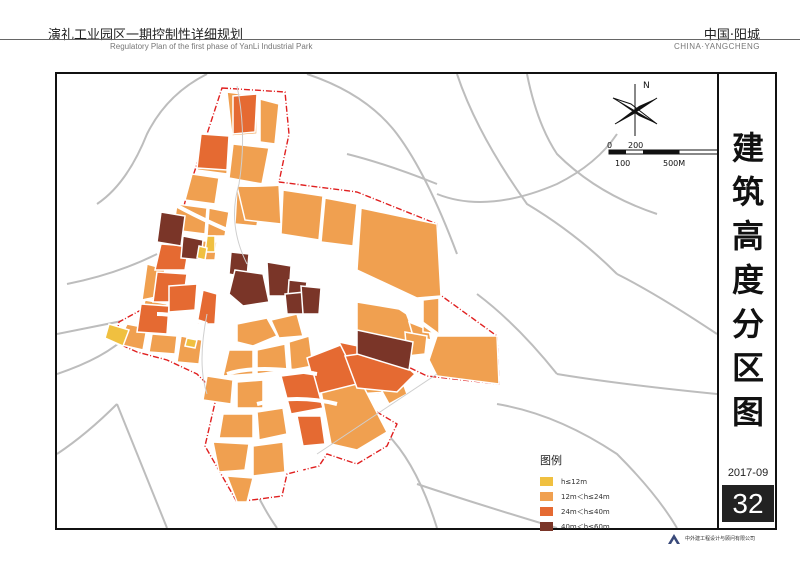 This screenshot has height=565, width=800. I want to click on legend-title: 图例, so click(551, 460).